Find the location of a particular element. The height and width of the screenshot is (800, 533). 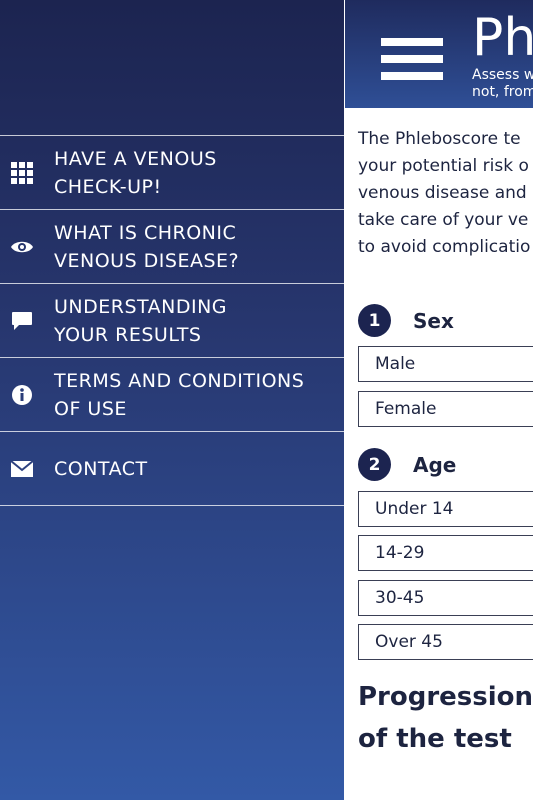

question-age: 2 Age is located at coordinates (407, 464).